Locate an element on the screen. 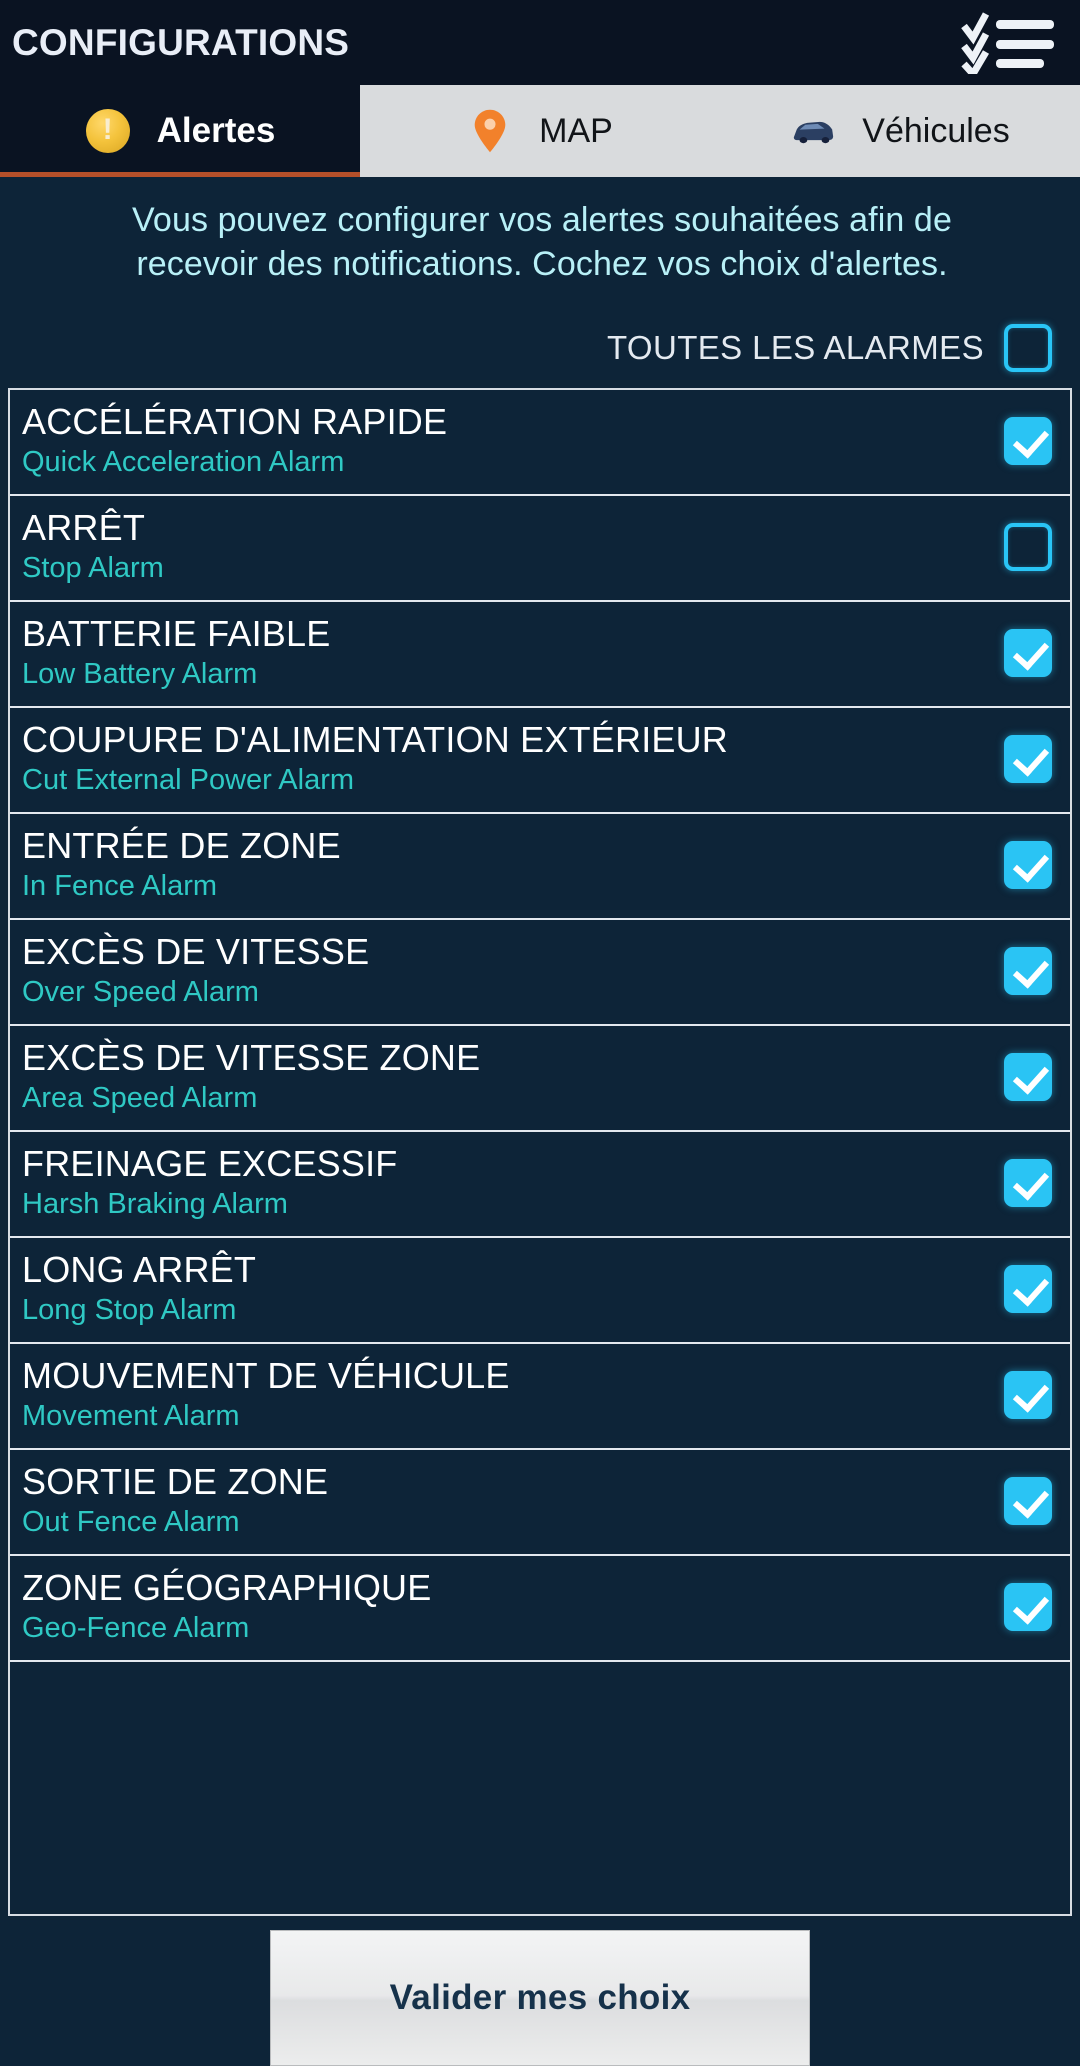 This screenshot has height=2066, width=1080. alarm-row: EXCÈS DE VITESSE Over Speed Alarm is located at coordinates (540, 973).